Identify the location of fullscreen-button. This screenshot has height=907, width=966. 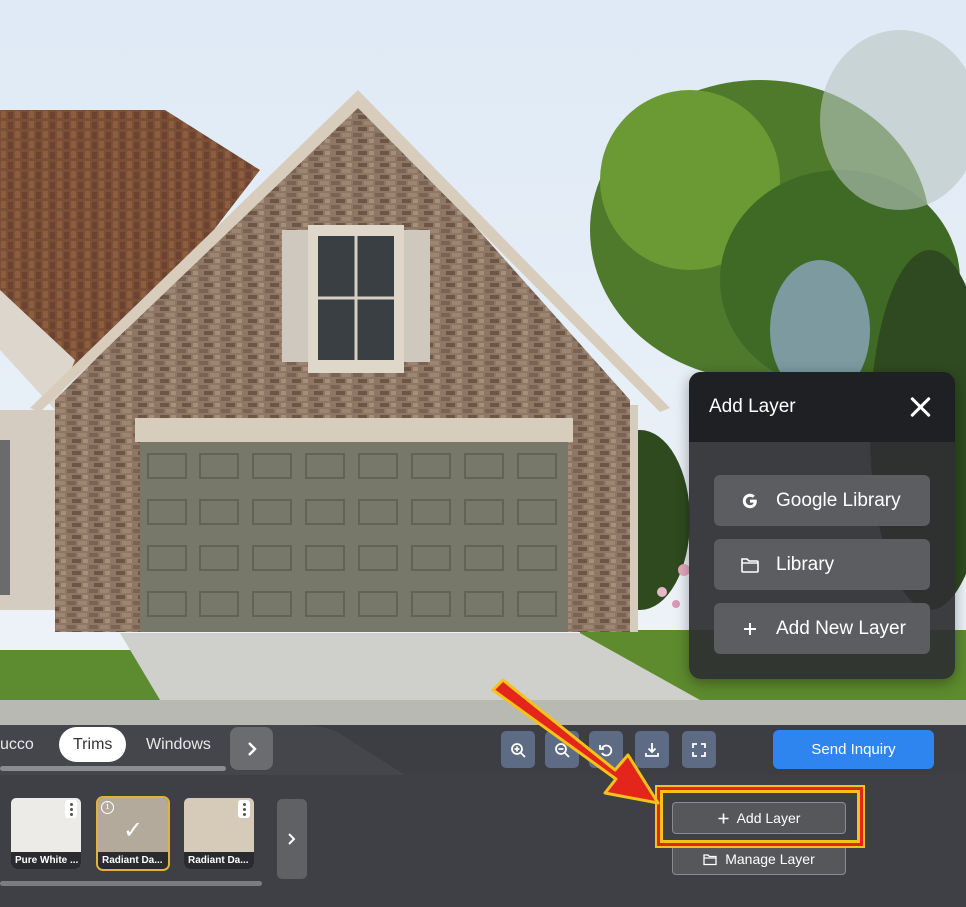
(699, 749).